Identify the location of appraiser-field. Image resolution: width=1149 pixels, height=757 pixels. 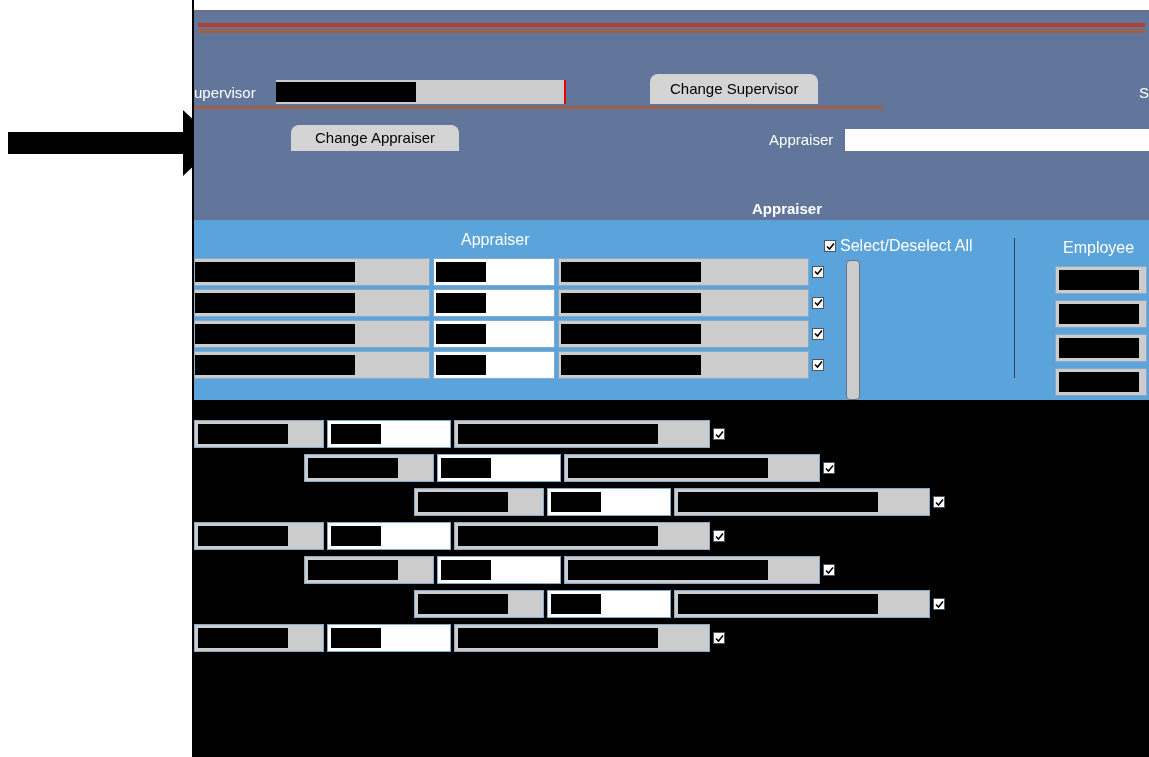
(997, 140).